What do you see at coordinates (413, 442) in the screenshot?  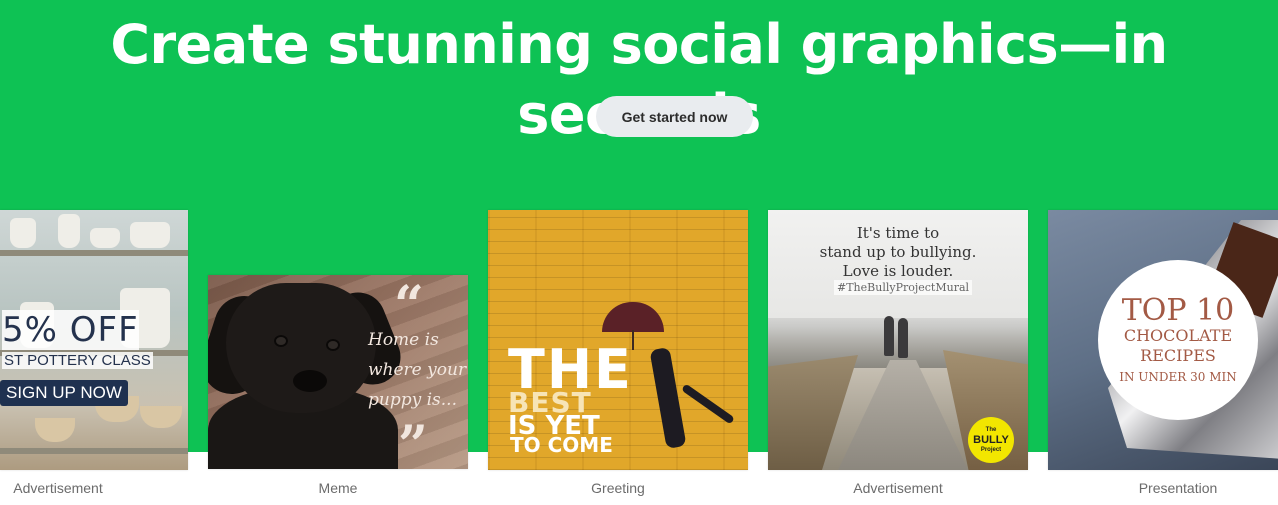 I see `close-quote-icon: ”` at bounding box center [413, 442].